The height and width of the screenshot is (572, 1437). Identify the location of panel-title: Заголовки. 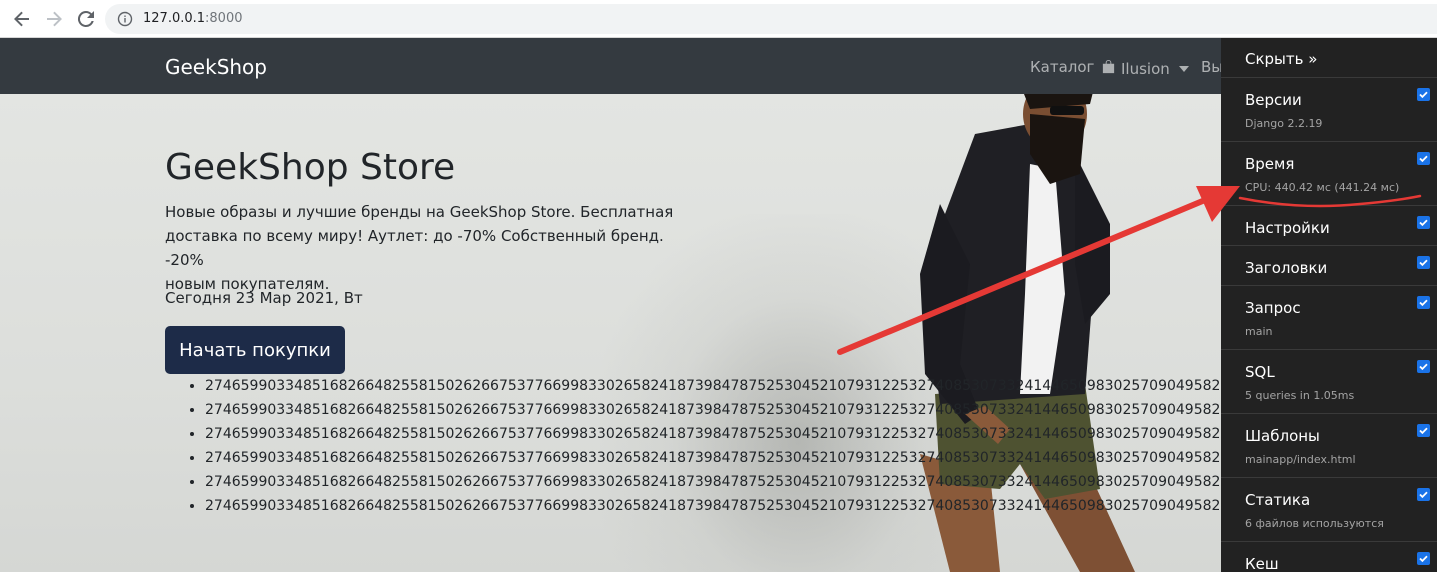
(1286, 268).